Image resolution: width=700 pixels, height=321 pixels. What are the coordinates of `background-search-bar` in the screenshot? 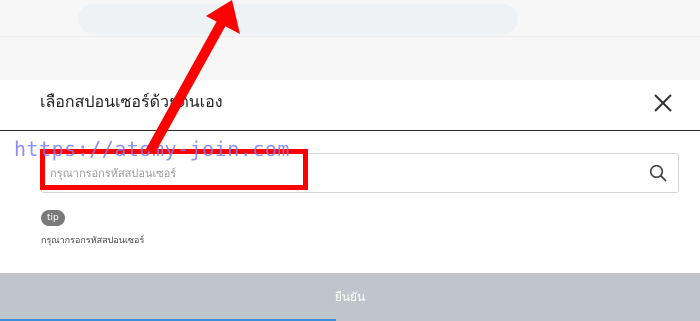 It's located at (298, 19).